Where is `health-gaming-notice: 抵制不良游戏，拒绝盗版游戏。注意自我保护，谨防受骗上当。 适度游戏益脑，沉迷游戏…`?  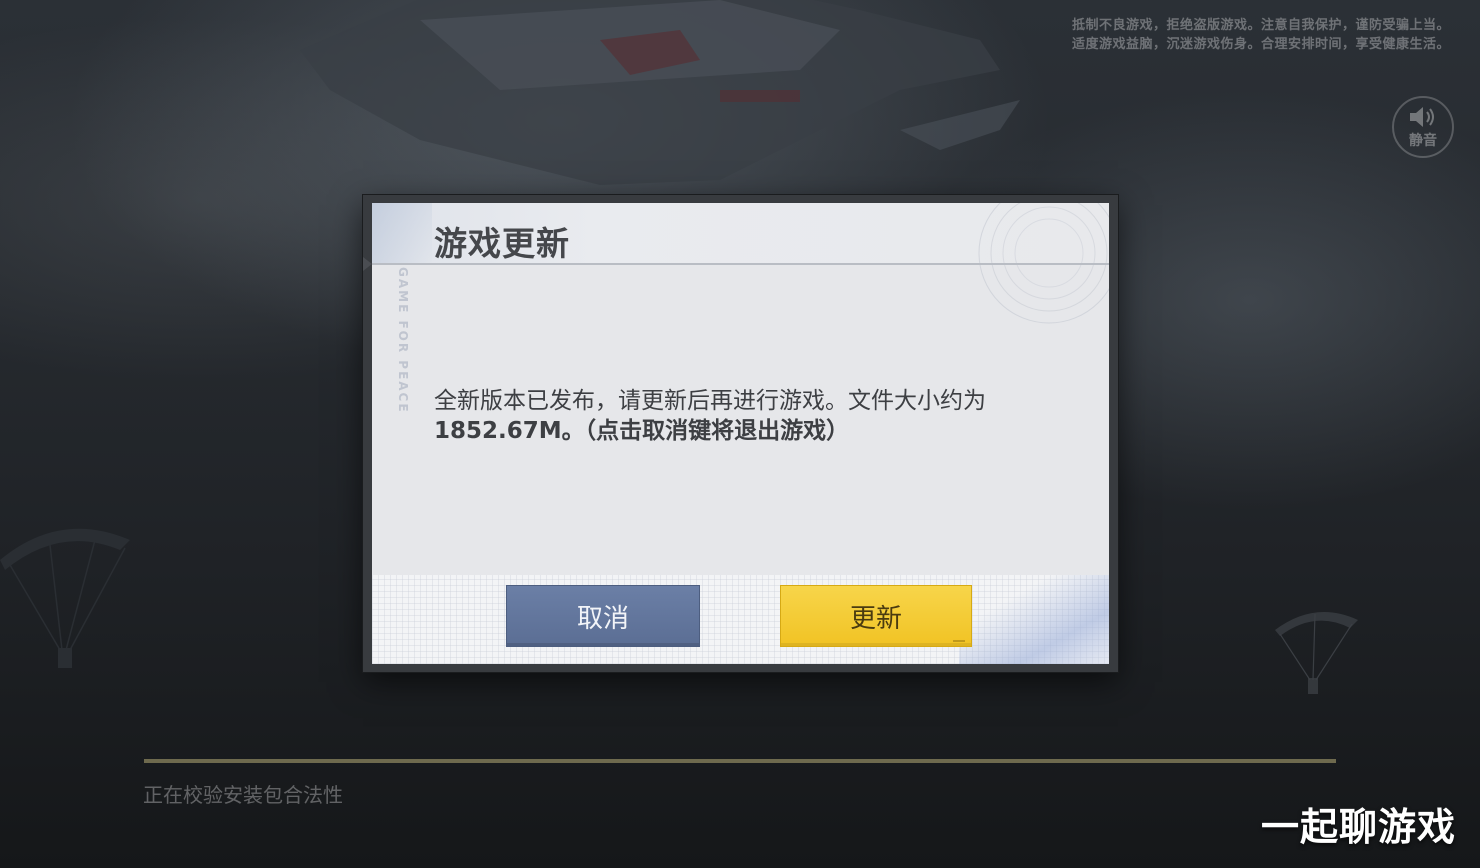
health-gaming-notice: 抵制不良游戏，拒绝盗版游戏。注意自我保护，谨防受骗上当。 适度游戏益脑，沉迷游戏… is located at coordinates (1220, 35).